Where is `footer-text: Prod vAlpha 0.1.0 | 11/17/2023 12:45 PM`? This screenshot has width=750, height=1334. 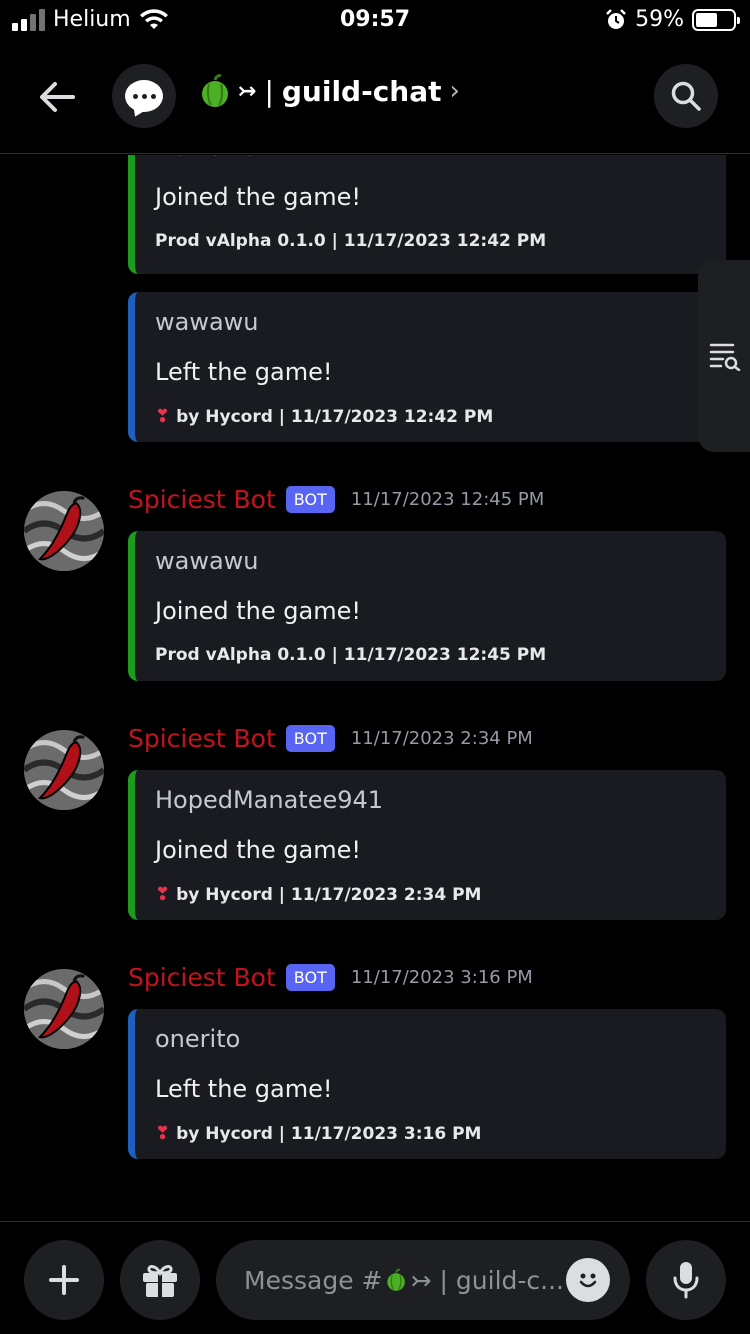
footer-text: Prod vAlpha 0.1.0 | 11/17/2023 12:45 PM is located at coordinates (351, 655).